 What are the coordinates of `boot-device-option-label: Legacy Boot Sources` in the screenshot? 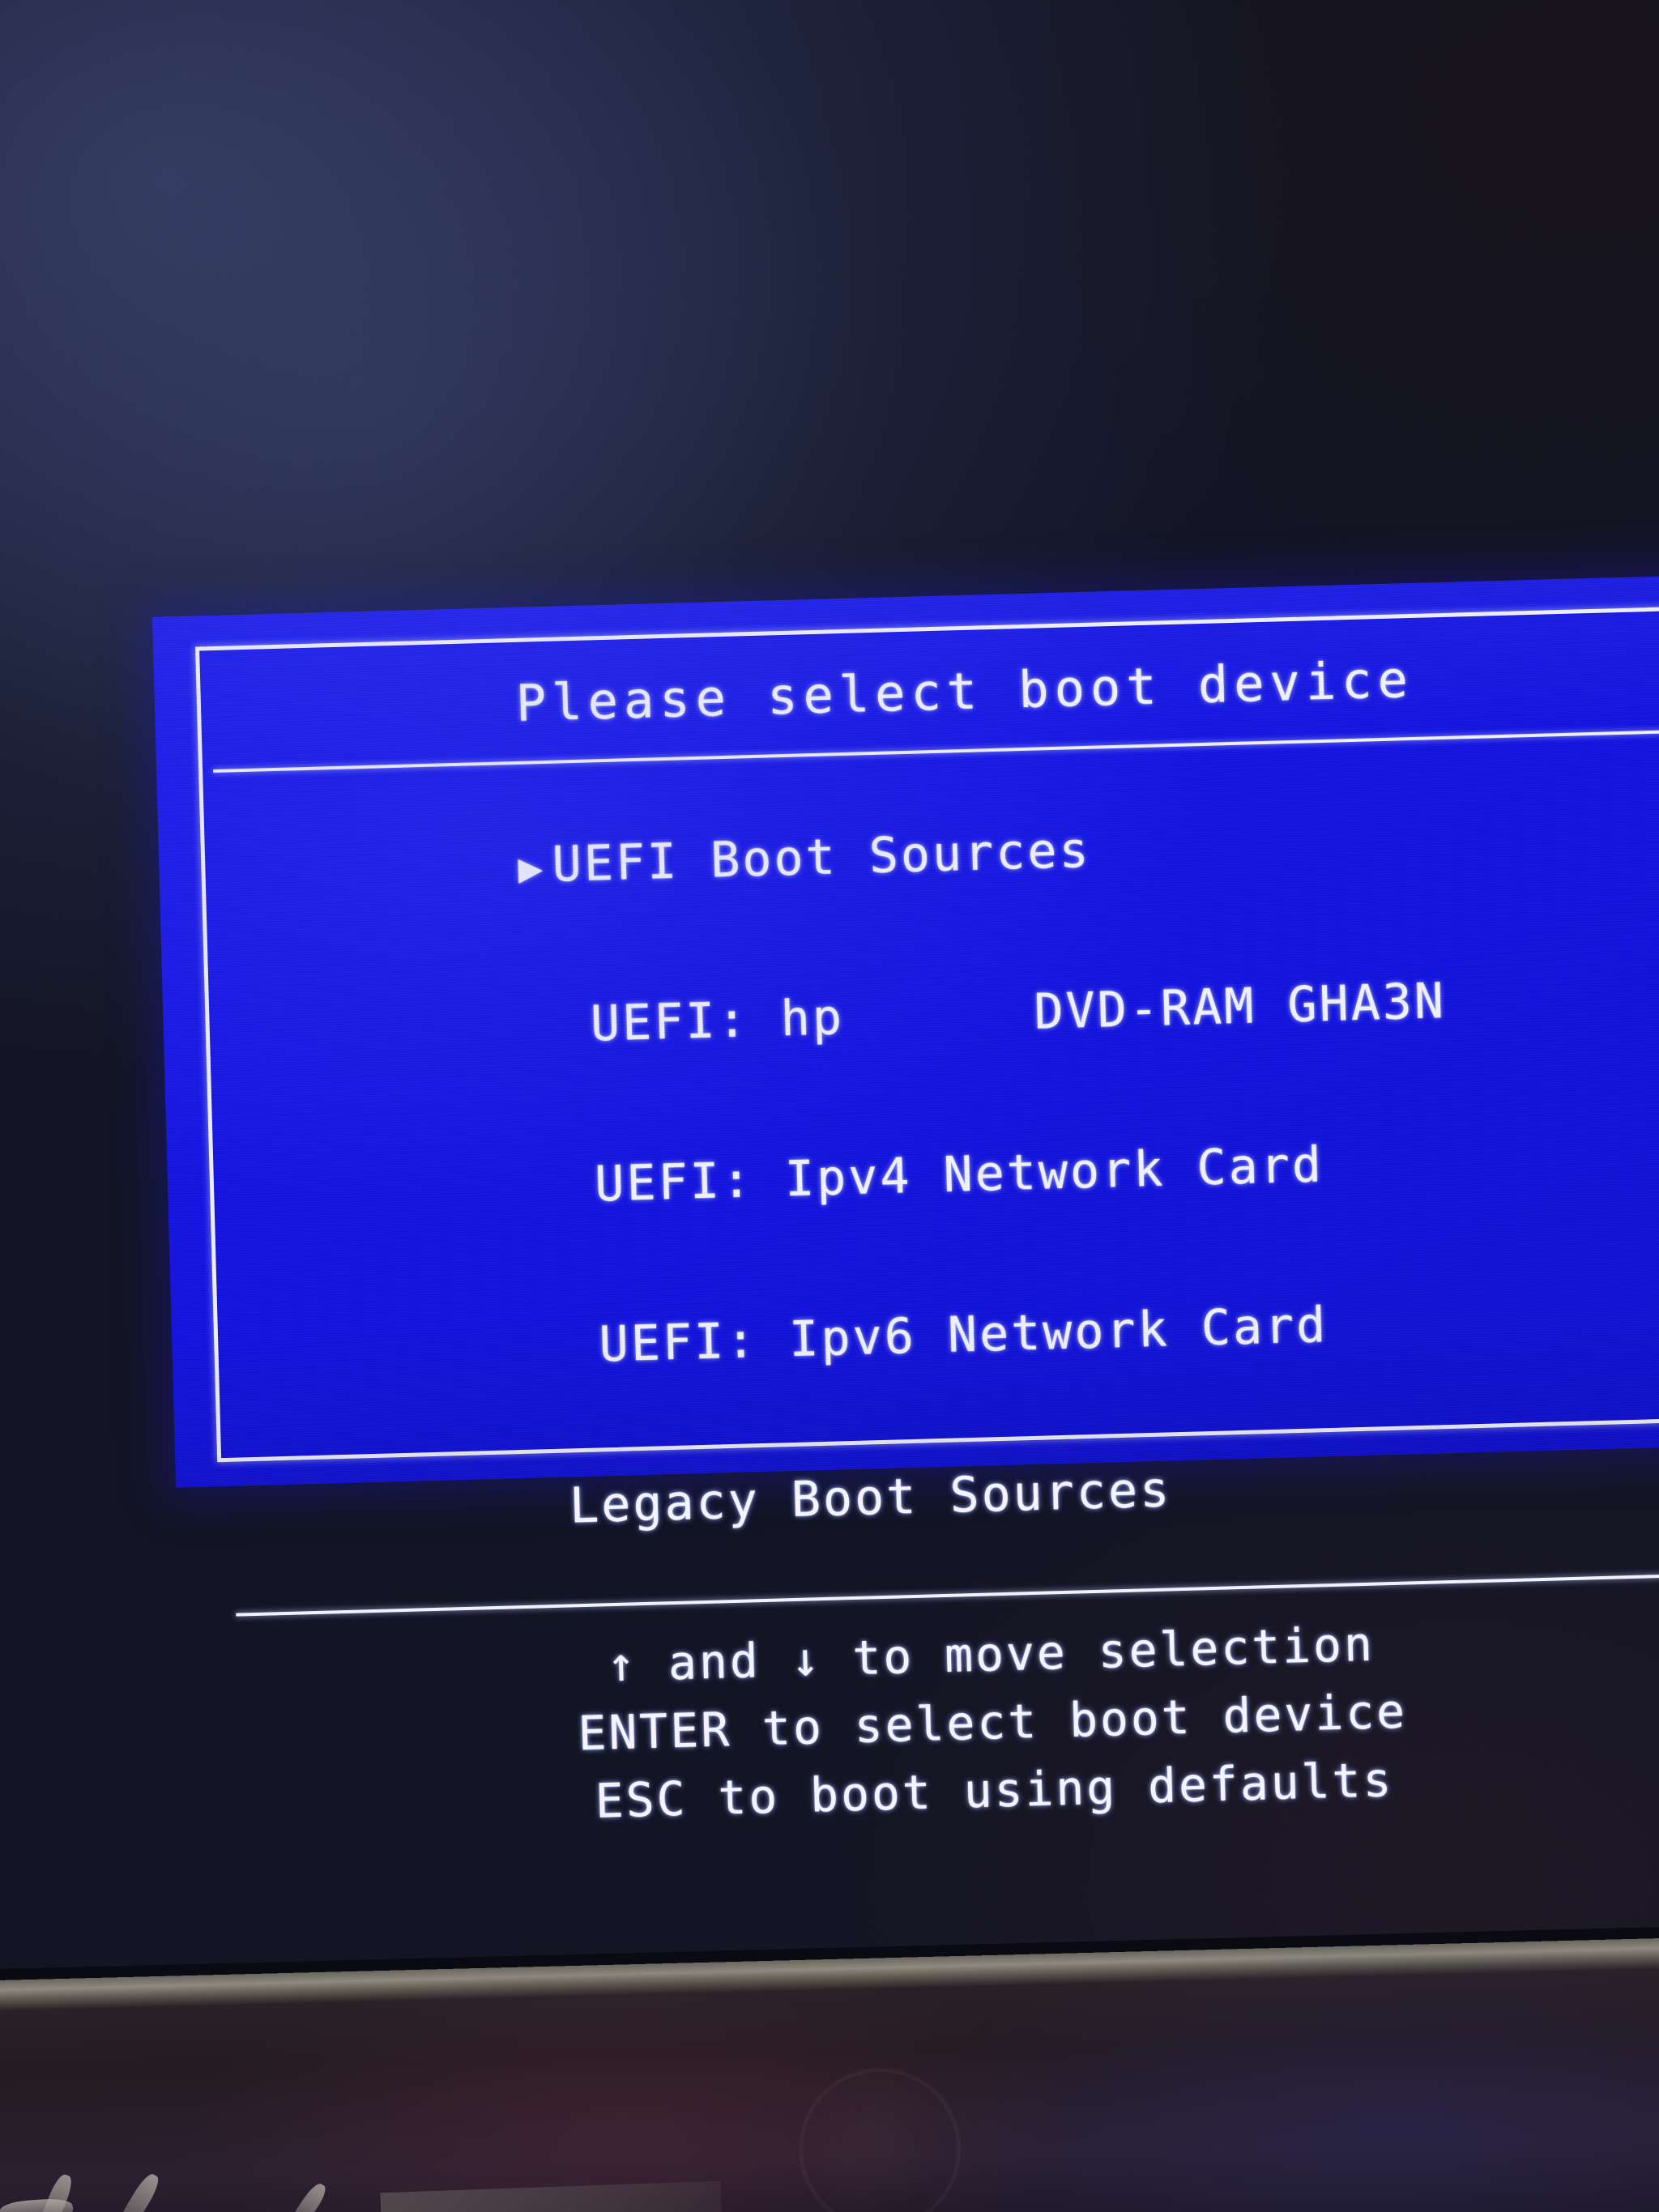 It's located at (871, 1498).